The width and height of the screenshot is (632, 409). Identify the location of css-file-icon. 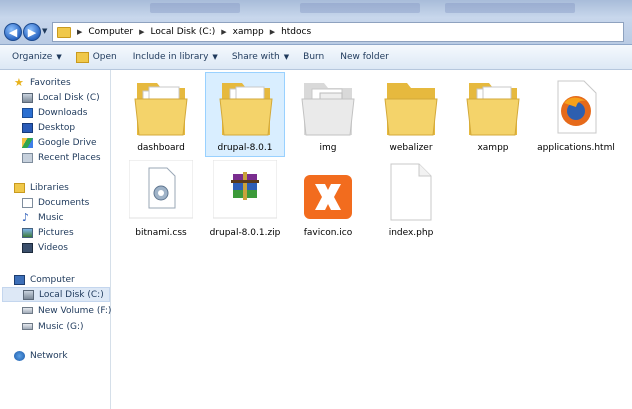
(161, 189).